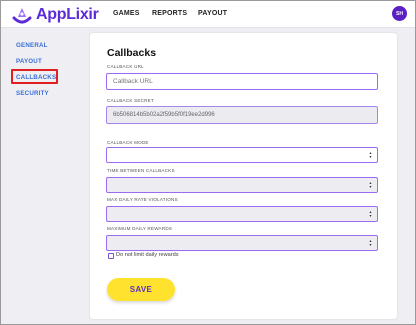  What do you see at coordinates (142, 199) in the screenshot?
I see `max-daily-violations-label: MAX DAILY RATE VIOLATIONS` at bounding box center [142, 199].